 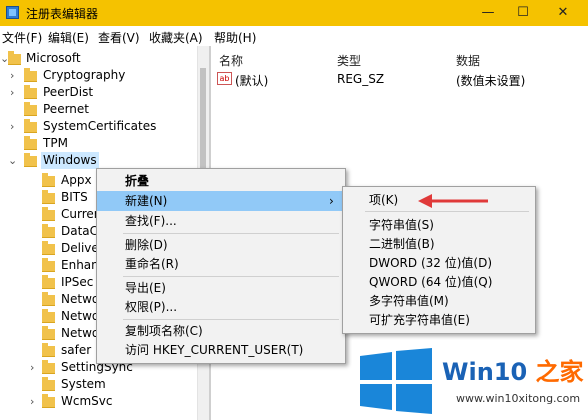 I want to click on tree-item-tpm: TPM, so click(x=98, y=143).